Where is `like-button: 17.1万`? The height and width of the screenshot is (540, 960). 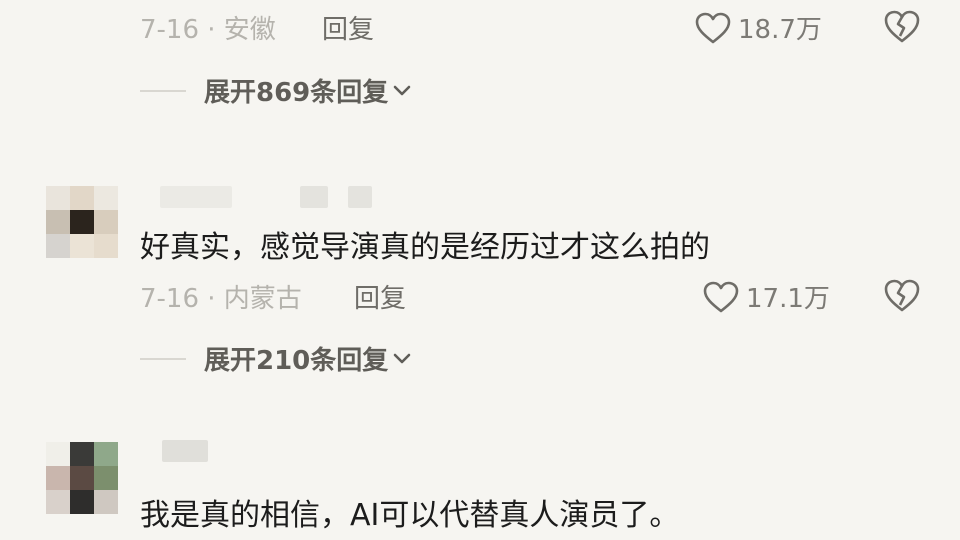 like-button: 17.1万 is located at coordinates (766, 296).